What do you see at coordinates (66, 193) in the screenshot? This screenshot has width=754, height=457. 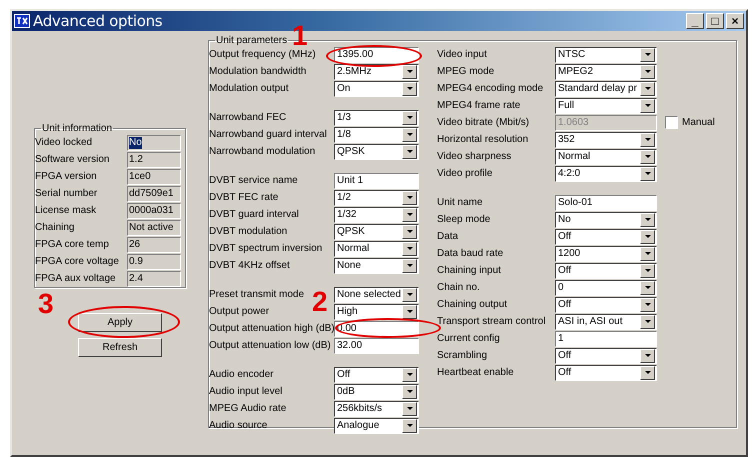 I see `field-label: Serial number` at bounding box center [66, 193].